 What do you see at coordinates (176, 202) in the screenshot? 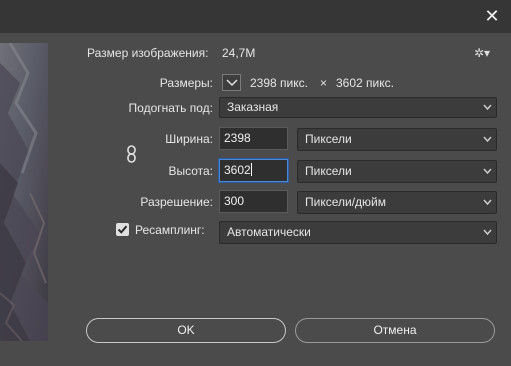
I see `resolution-label: Разрешение:` at bounding box center [176, 202].